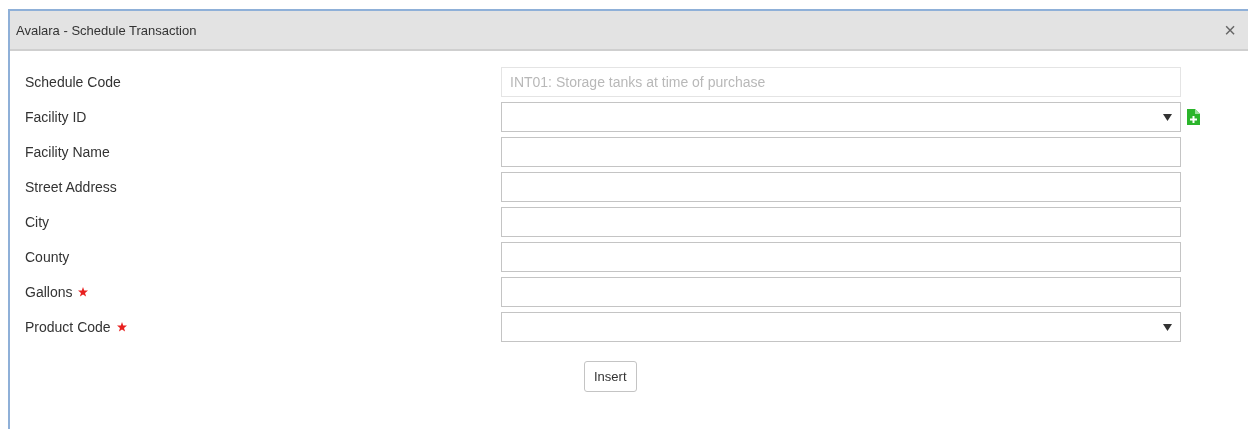  I want to click on insert-button: Insert, so click(610, 376).